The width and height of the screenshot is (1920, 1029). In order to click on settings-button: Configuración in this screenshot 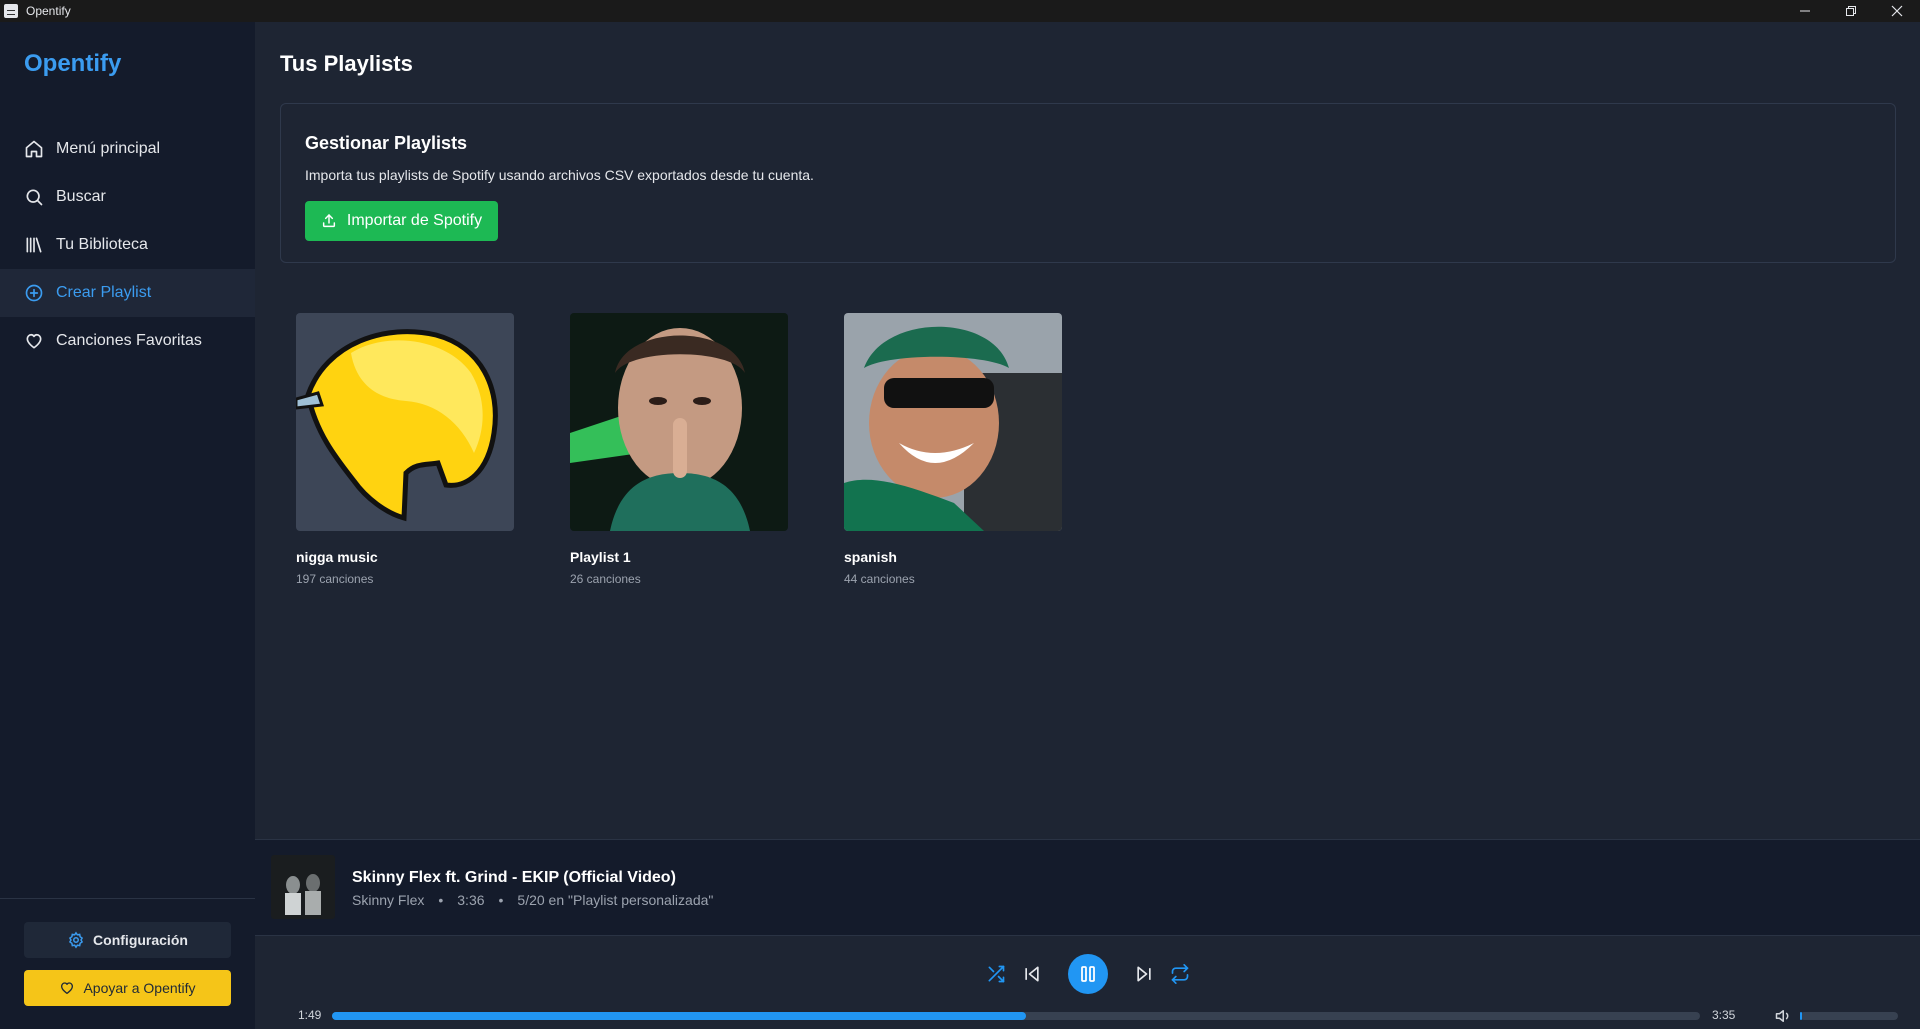, I will do `click(127, 940)`.